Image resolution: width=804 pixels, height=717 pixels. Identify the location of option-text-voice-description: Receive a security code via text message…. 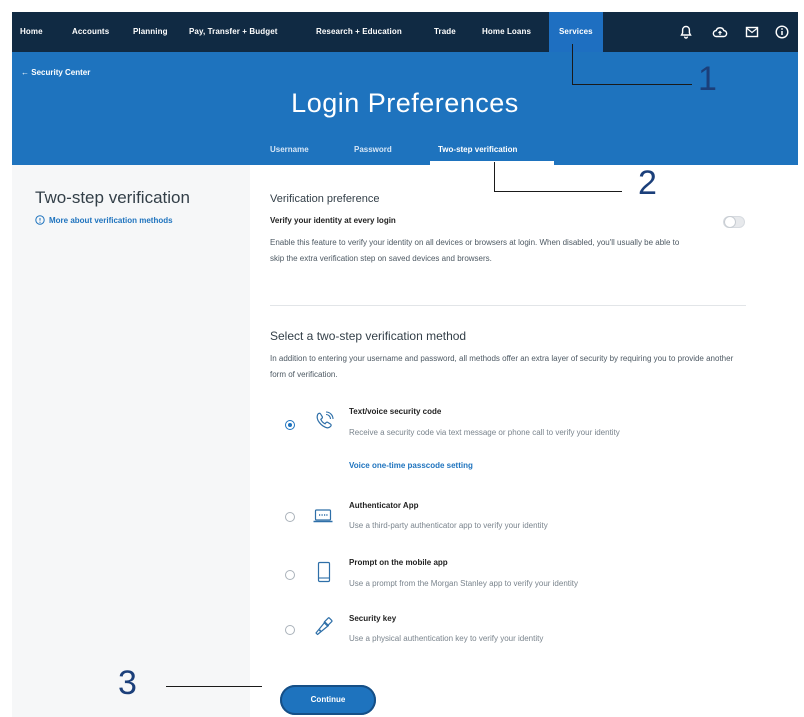
(484, 432).